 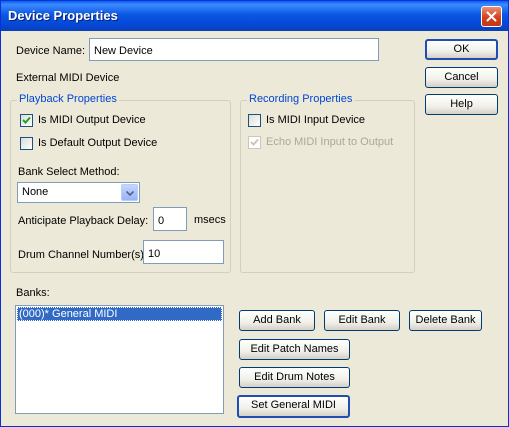 I want to click on edit-drum-notes-button: Edit Drum Notes, so click(x=294, y=377).